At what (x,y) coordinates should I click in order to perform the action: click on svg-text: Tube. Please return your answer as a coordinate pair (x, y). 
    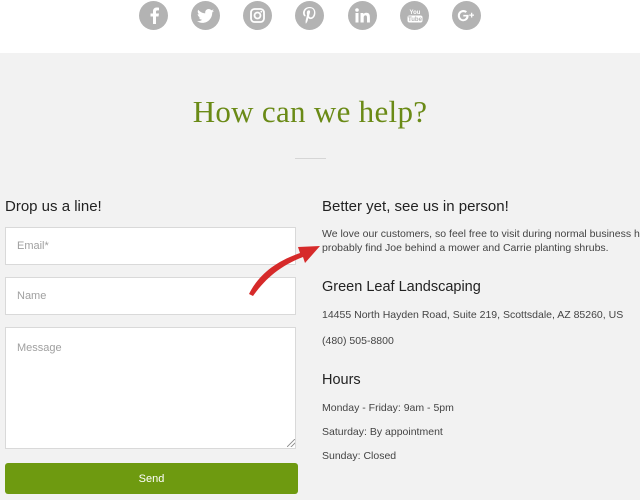
    Looking at the image, I should click on (415, 20).